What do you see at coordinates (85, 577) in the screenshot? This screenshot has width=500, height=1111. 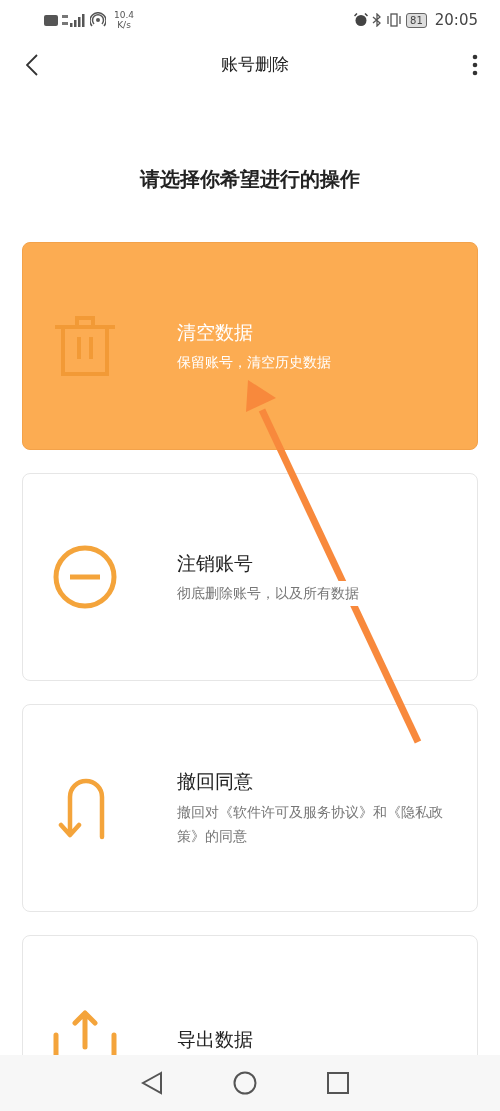 I see `minus-circle-icon` at bounding box center [85, 577].